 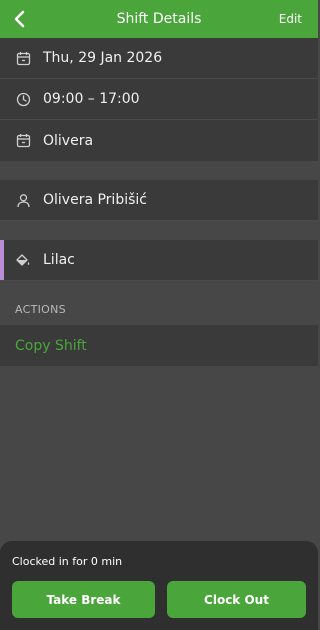 I want to click on person-icon, so click(x=23, y=200).